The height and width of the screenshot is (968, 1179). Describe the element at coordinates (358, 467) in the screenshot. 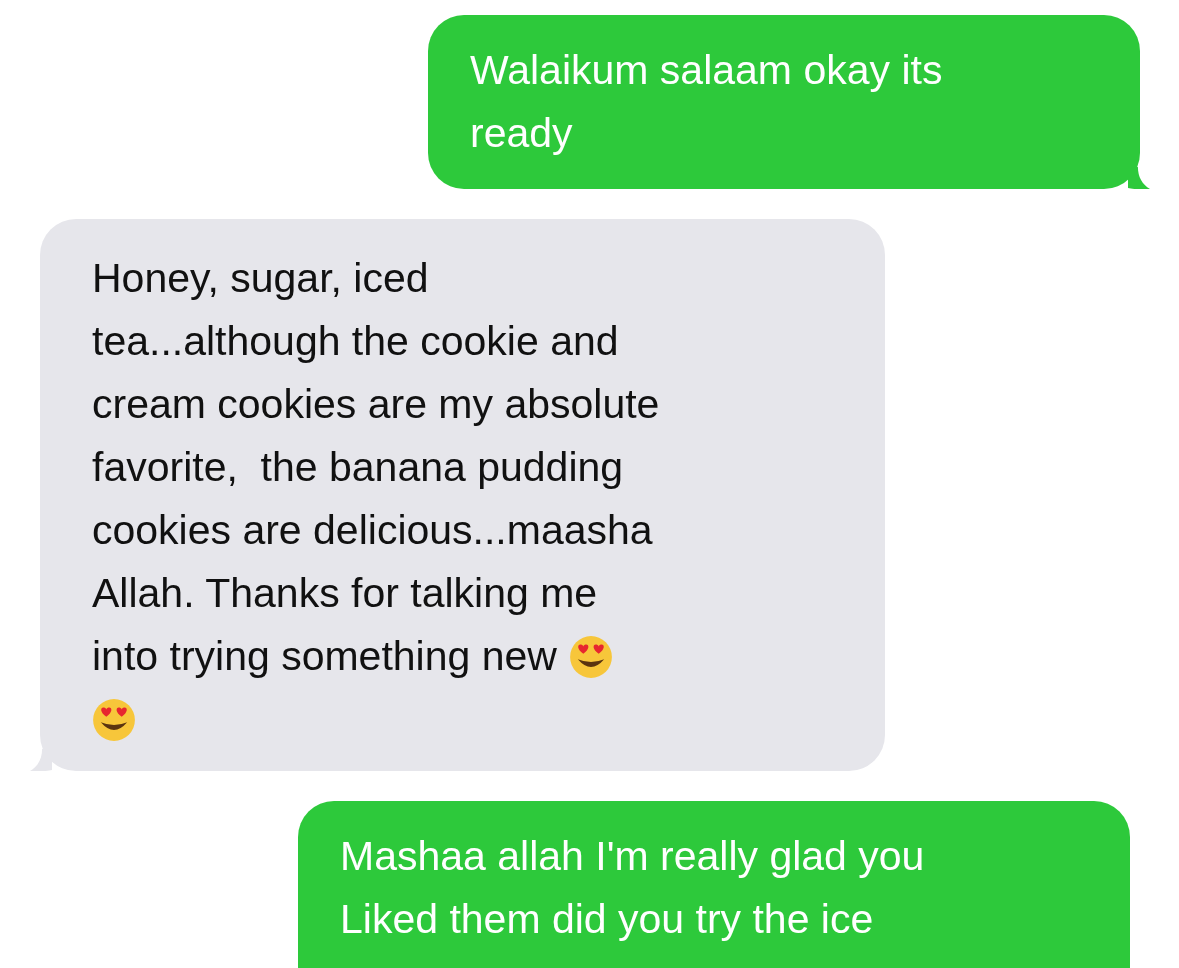

I see `message-text: favorite, the banana pudding` at that location.